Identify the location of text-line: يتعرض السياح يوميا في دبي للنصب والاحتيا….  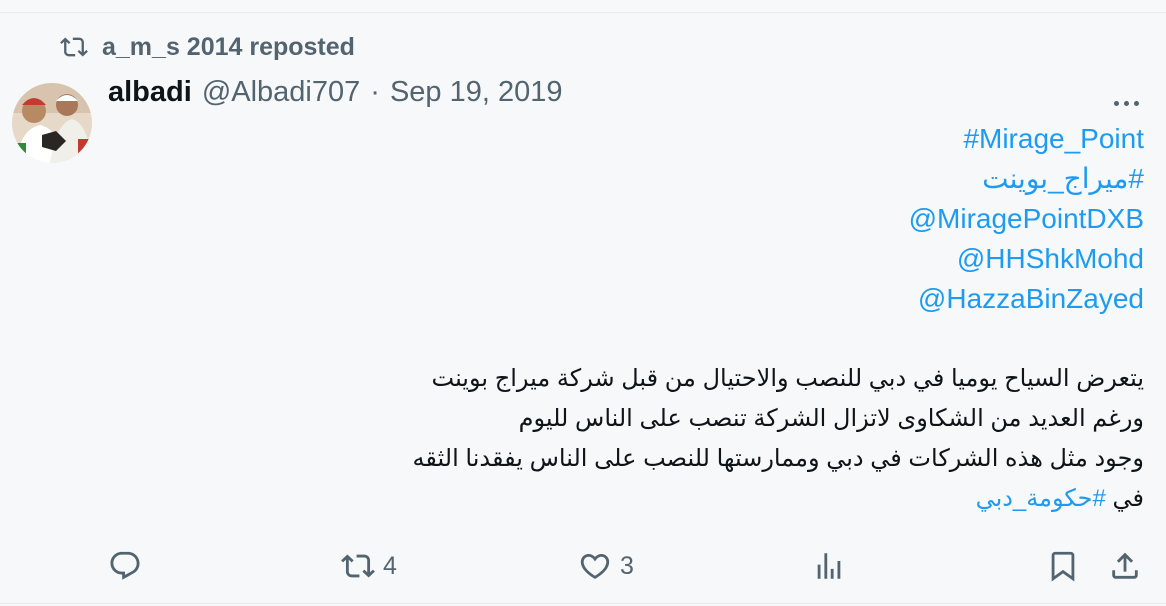
(788, 378).